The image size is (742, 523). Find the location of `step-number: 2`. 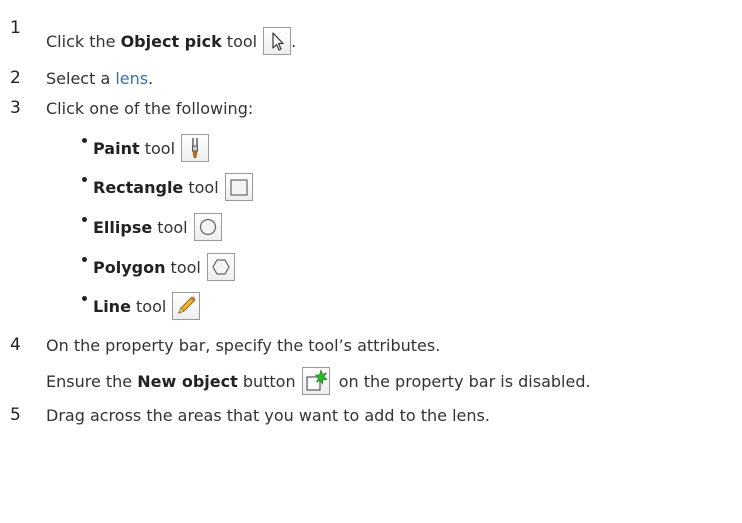

step-number: 2 is located at coordinates (15, 78).